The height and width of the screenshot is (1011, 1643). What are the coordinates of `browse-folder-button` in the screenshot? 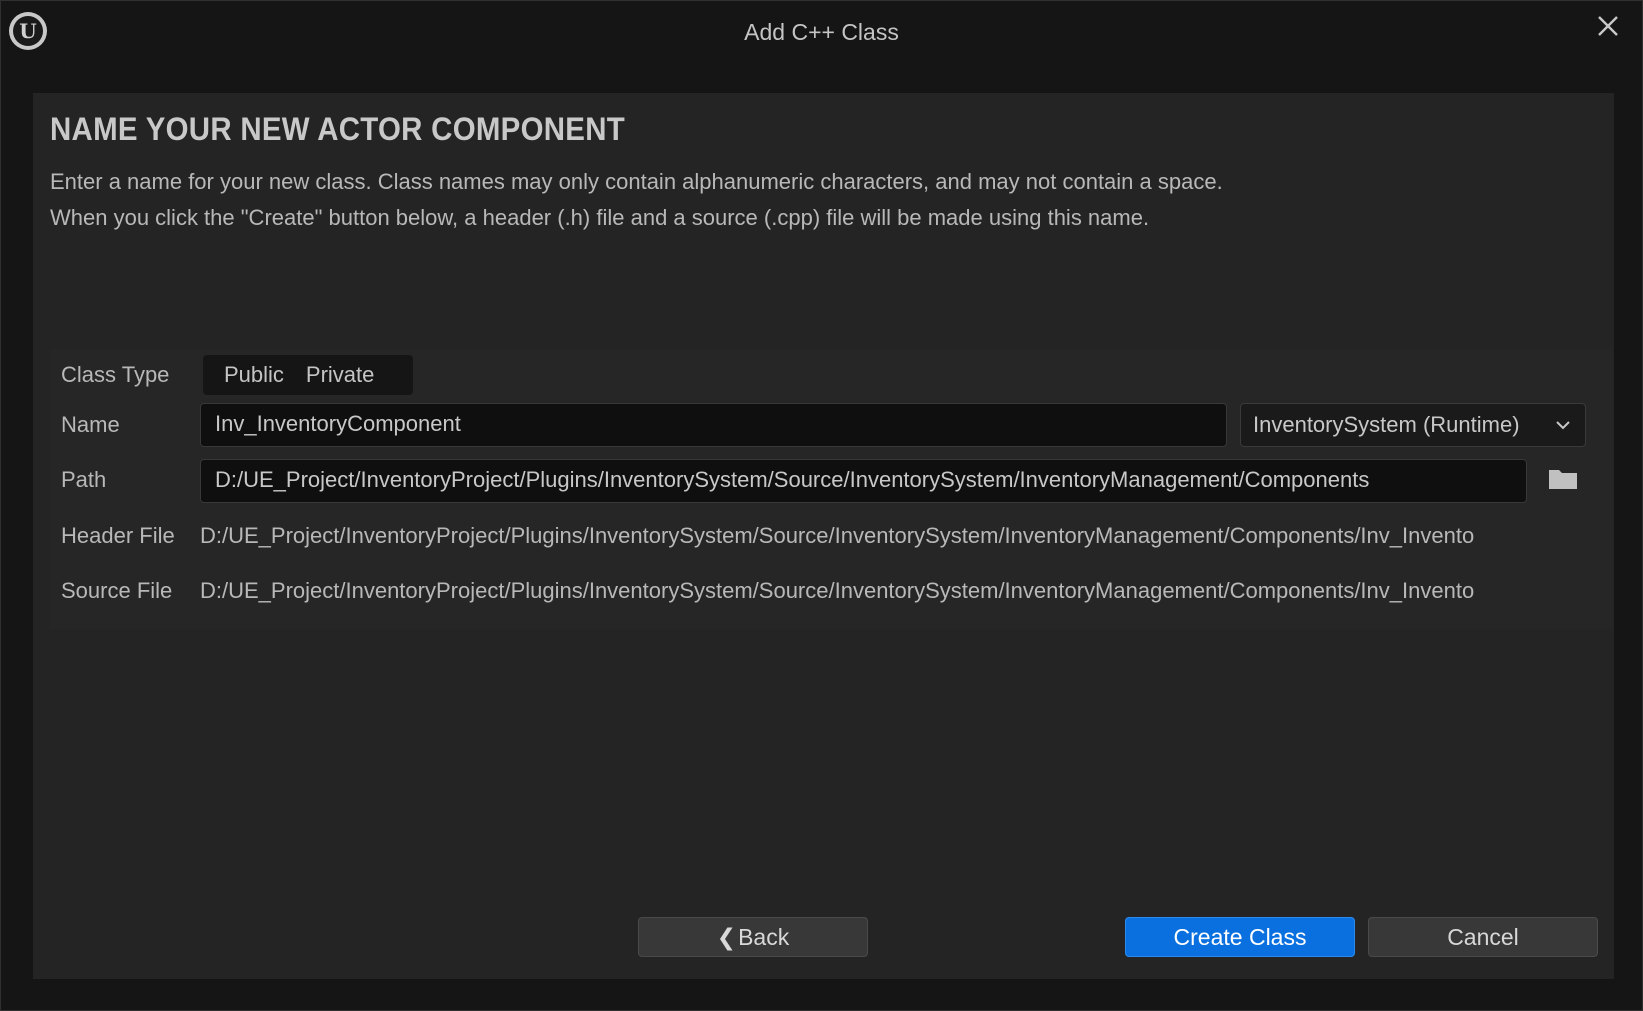 It's located at (1564, 480).